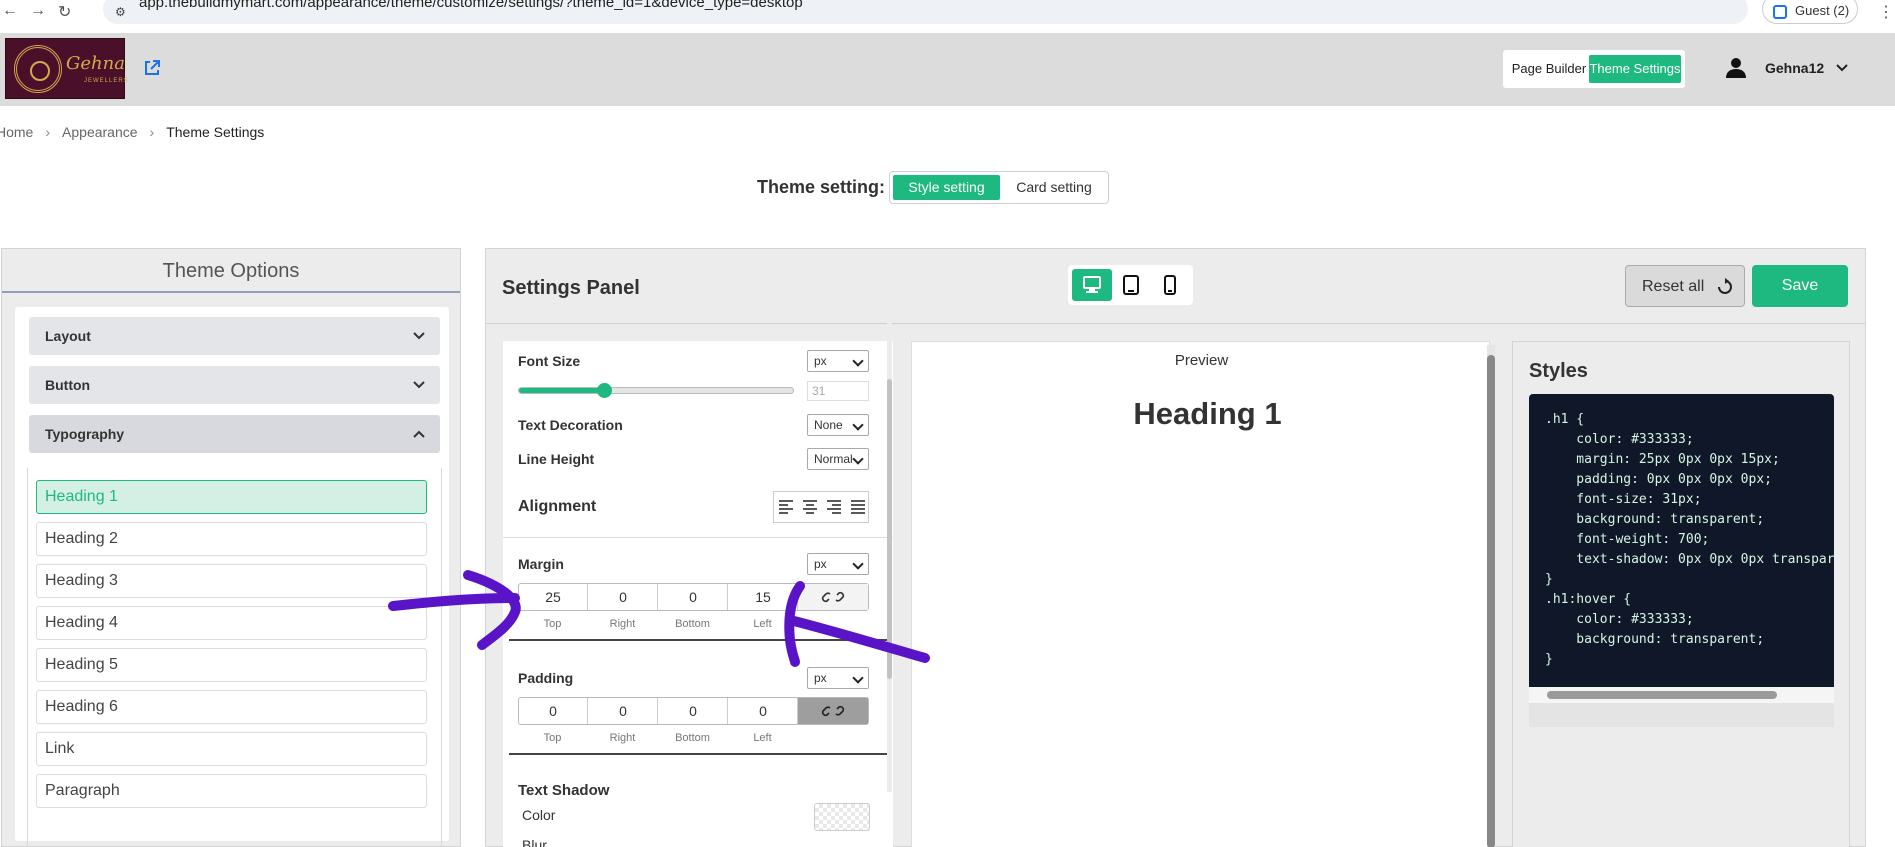 The height and width of the screenshot is (847, 1895). Describe the element at coordinates (698, 754) in the screenshot. I see `divider` at that location.